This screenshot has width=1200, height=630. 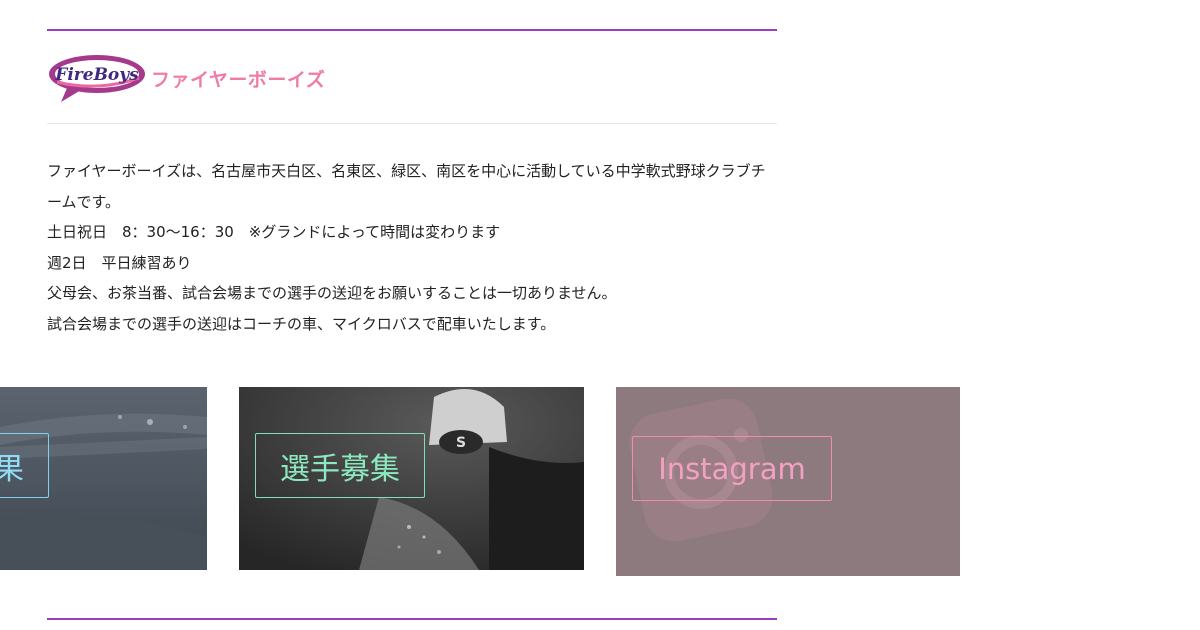 What do you see at coordinates (332, 293) in the screenshot?
I see `intro-line: 父母会、お茶当番、試合会場までの選手の送迎をお願いすることは一切ありません。` at bounding box center [332, 293].